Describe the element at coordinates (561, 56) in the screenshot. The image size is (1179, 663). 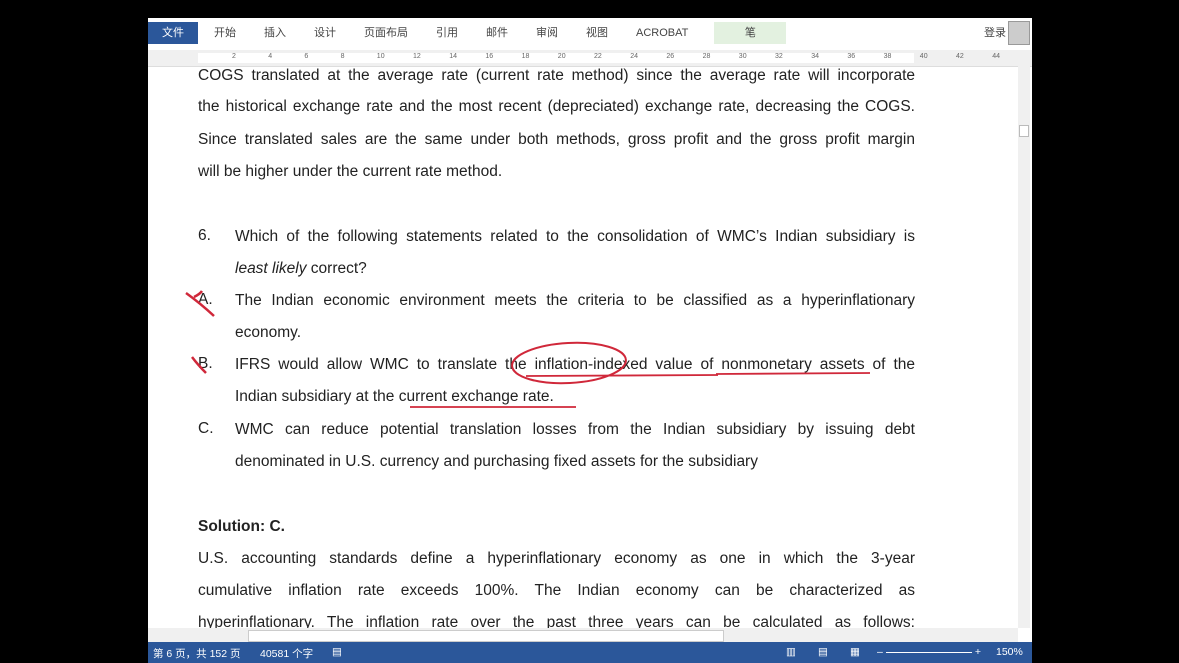
I see `ruler-tick: 20` at that location.